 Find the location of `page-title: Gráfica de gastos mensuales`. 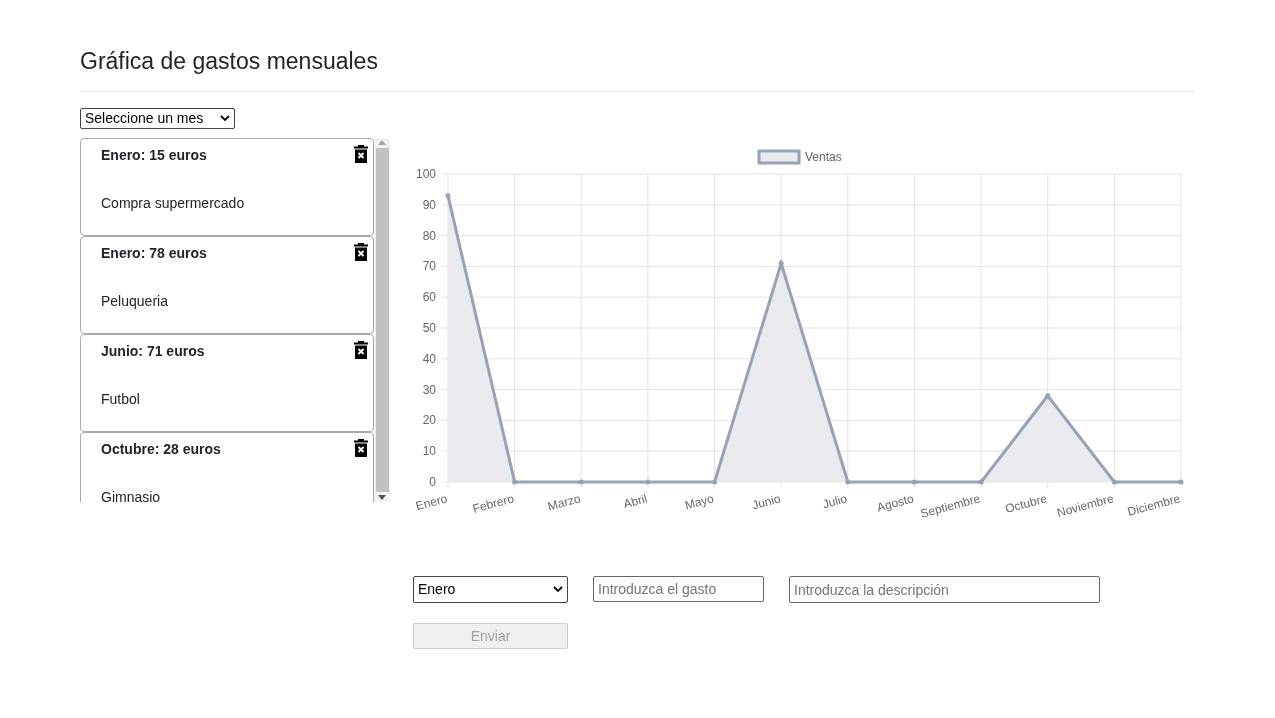

page-title: Gráfica de gastos mensuales is located at coordinates (637, 69).